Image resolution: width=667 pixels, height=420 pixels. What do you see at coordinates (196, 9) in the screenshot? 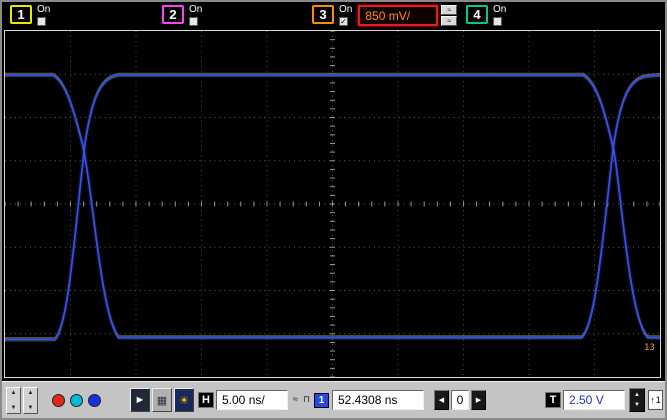
I see `channel-2-on-label: On` at bounding box center [196, 9].